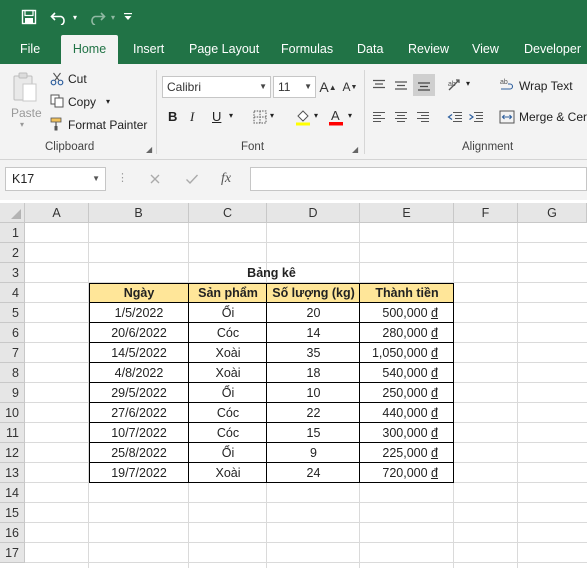 Image resolution: width=587 pixels, height=568 pixels. Describe the element at coordinates (313, 453) in the screenshot. I see `table-cell: 9` at that location.